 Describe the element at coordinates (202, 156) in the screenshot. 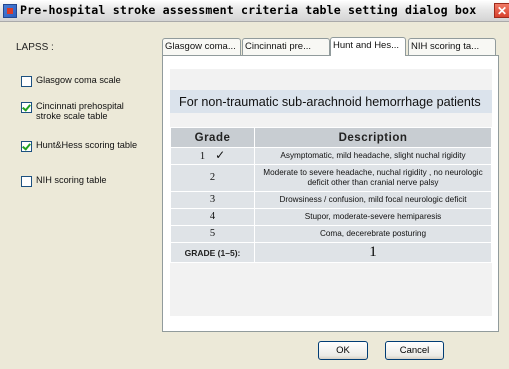

I see `grade-number: 1` at that location.